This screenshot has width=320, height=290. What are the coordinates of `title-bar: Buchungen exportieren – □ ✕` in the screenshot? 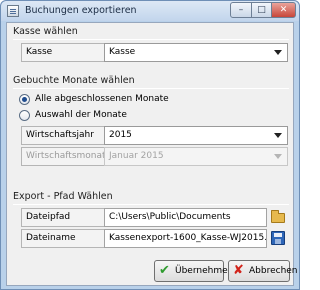 It's located at (150, 11).